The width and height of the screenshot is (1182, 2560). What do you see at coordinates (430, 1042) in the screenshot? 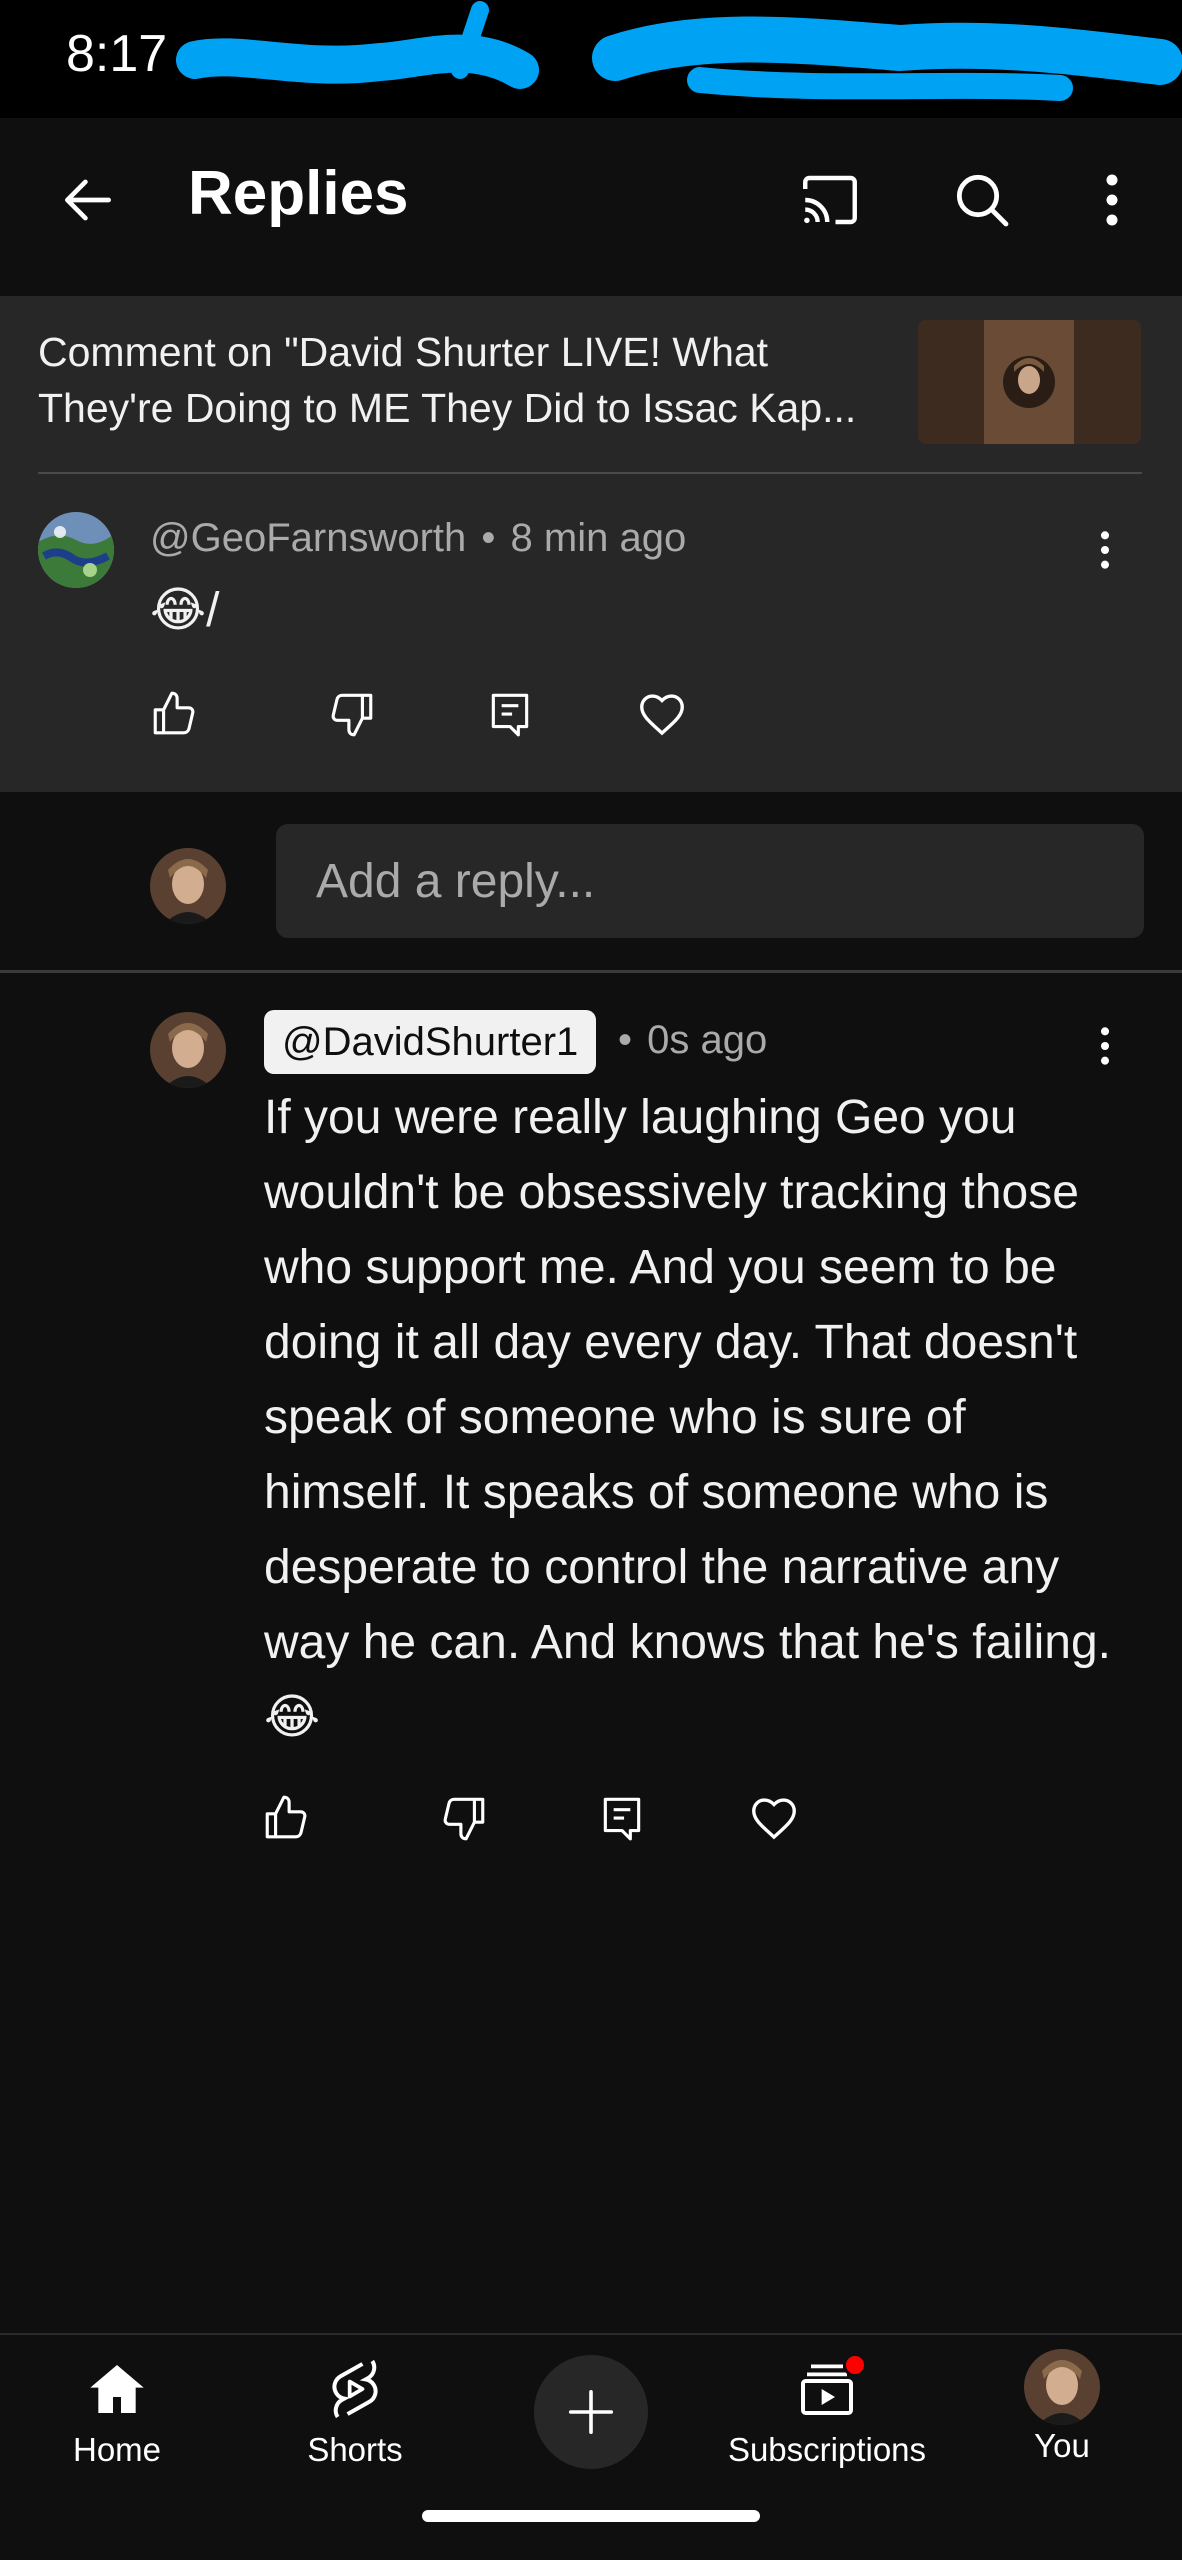
I see `author-handle: @DavidShurter1` at bounding box center [430, 1042].